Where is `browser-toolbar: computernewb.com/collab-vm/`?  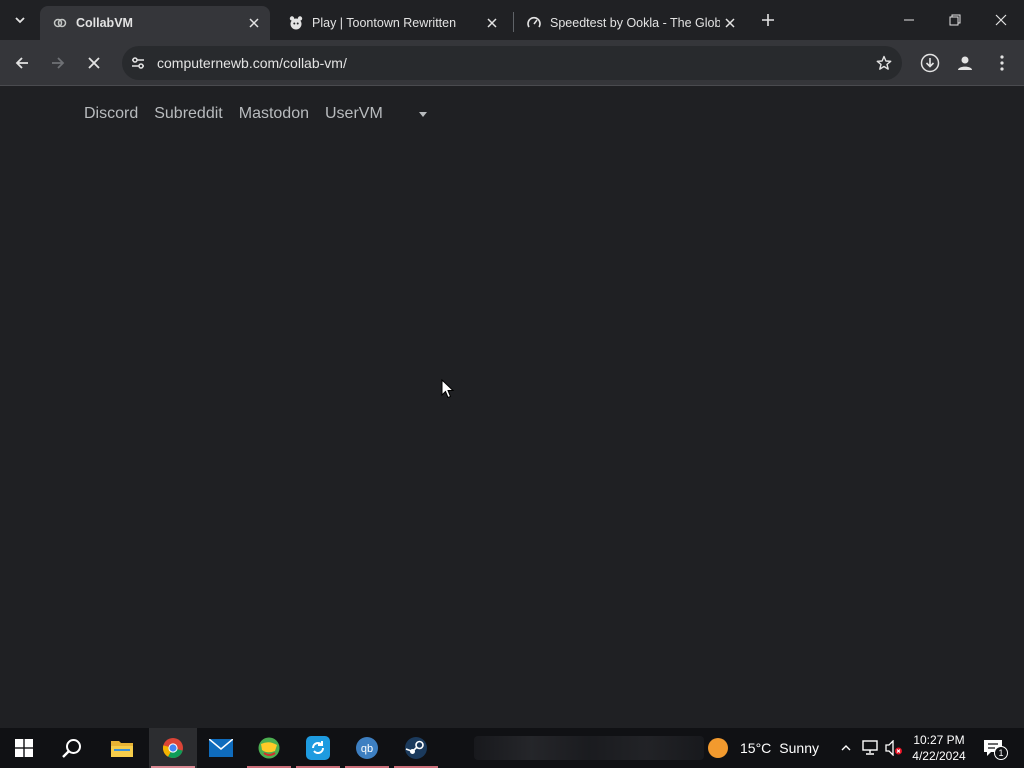 browser-toolbar: computernewb.com/collab-vm/ is located at coordinates (512, 63).